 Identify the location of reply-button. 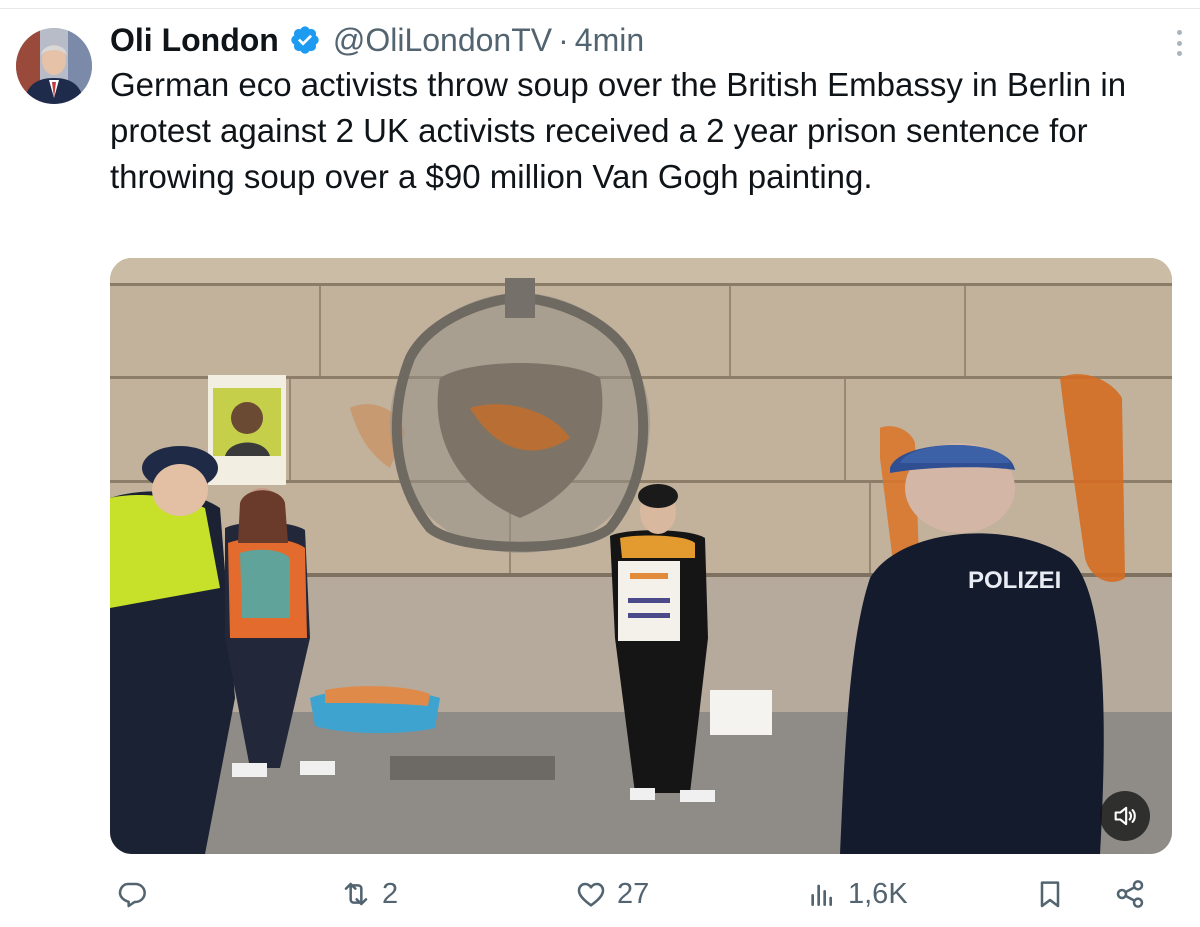
(132, 894).